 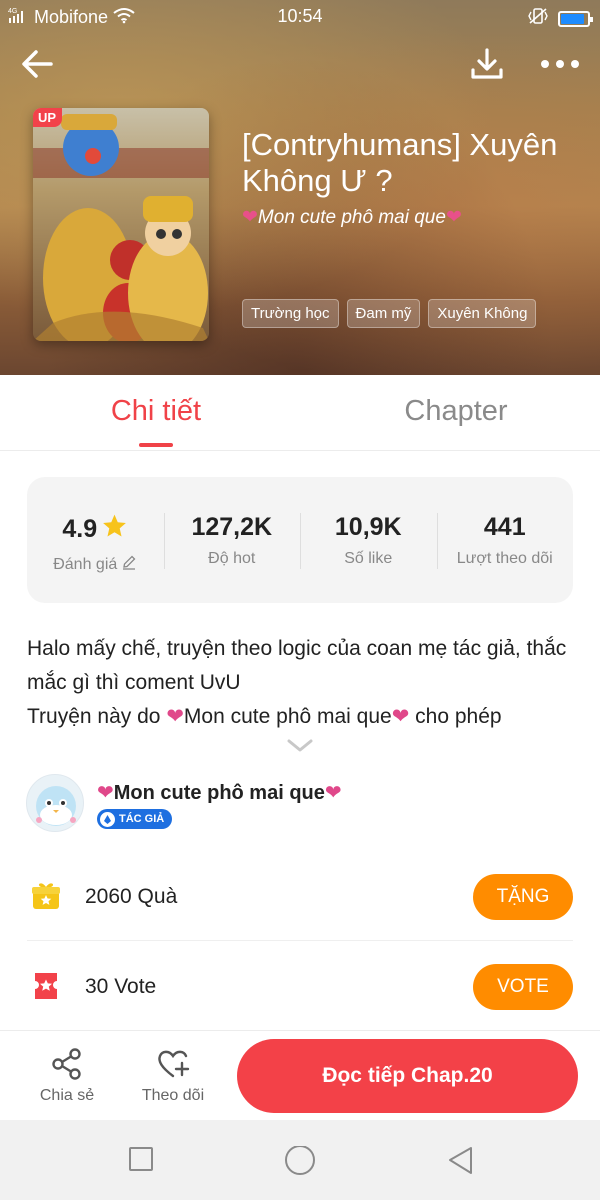 I want to click on gift-icon, so click(x=46, y=896).